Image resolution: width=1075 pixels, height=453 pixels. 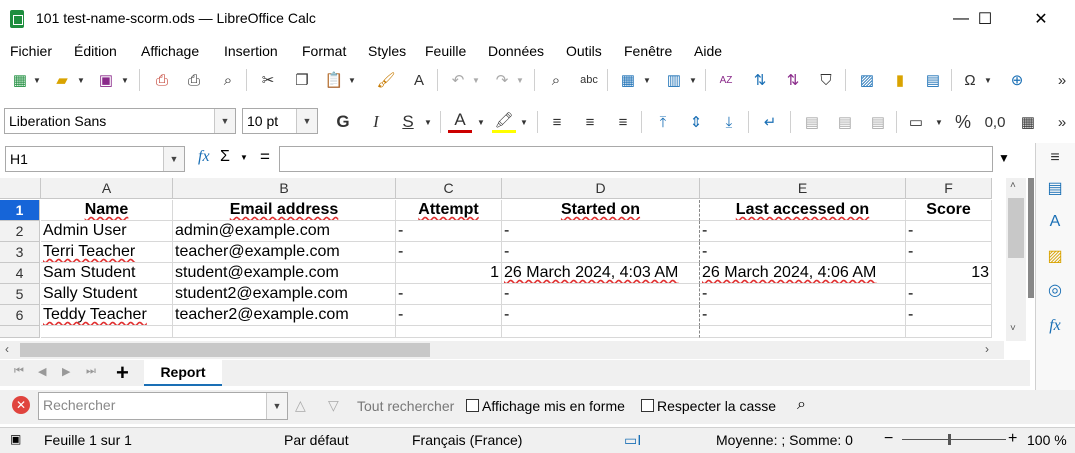 I want to click on sidebar-menu-icon: ≡, so click(x=1055, y=158).